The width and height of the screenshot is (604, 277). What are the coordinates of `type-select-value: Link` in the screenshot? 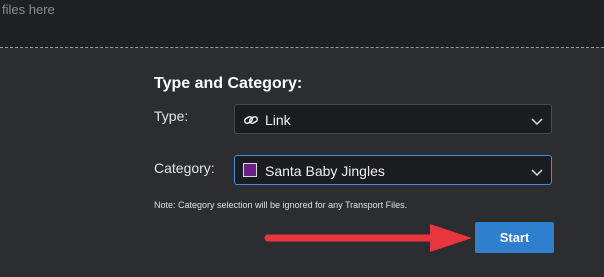 It's located at (278, 120).